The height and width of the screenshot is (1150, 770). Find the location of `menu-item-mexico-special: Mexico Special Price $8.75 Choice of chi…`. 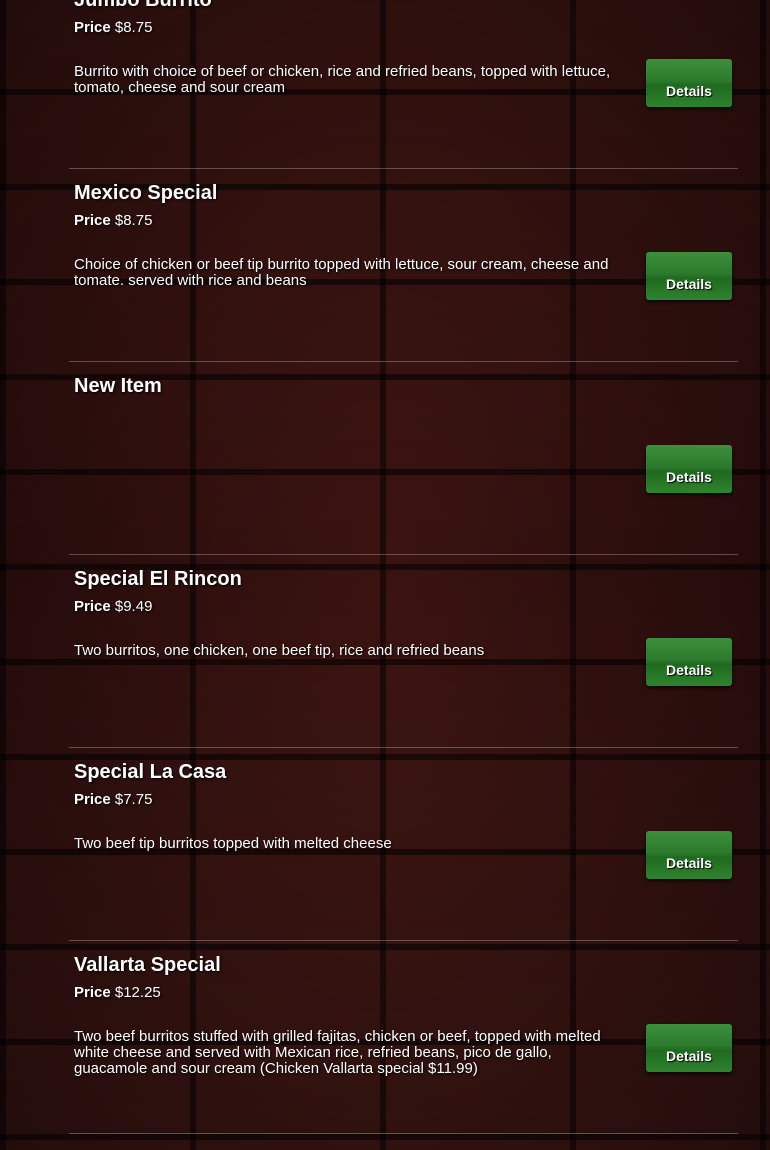

menu-item-mexico-special: Mexico Special Price $8.75 Choice of chi… is located at coordinates (403, 265).